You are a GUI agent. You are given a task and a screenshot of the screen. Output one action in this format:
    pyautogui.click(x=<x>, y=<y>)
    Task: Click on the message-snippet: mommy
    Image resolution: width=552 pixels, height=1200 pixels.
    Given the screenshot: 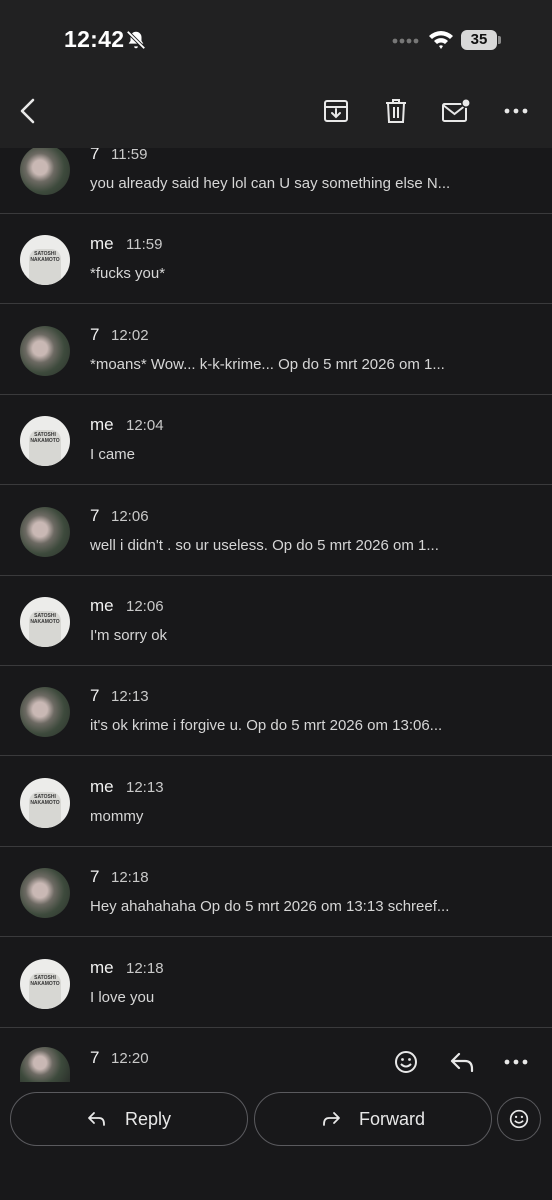 What is the action you would take?
    pyautogui.click(x=117, y=816)
    